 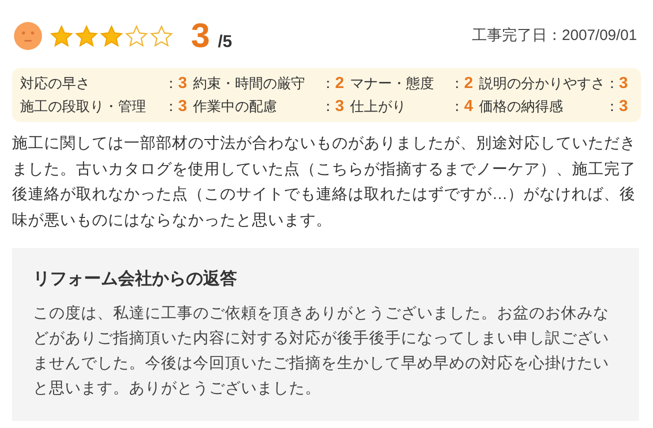 What do you see at coordinates (135, 279) in the screenshot?
I see `reply-title: リフォーム会社からの返答` at bounding box center [135, 279].